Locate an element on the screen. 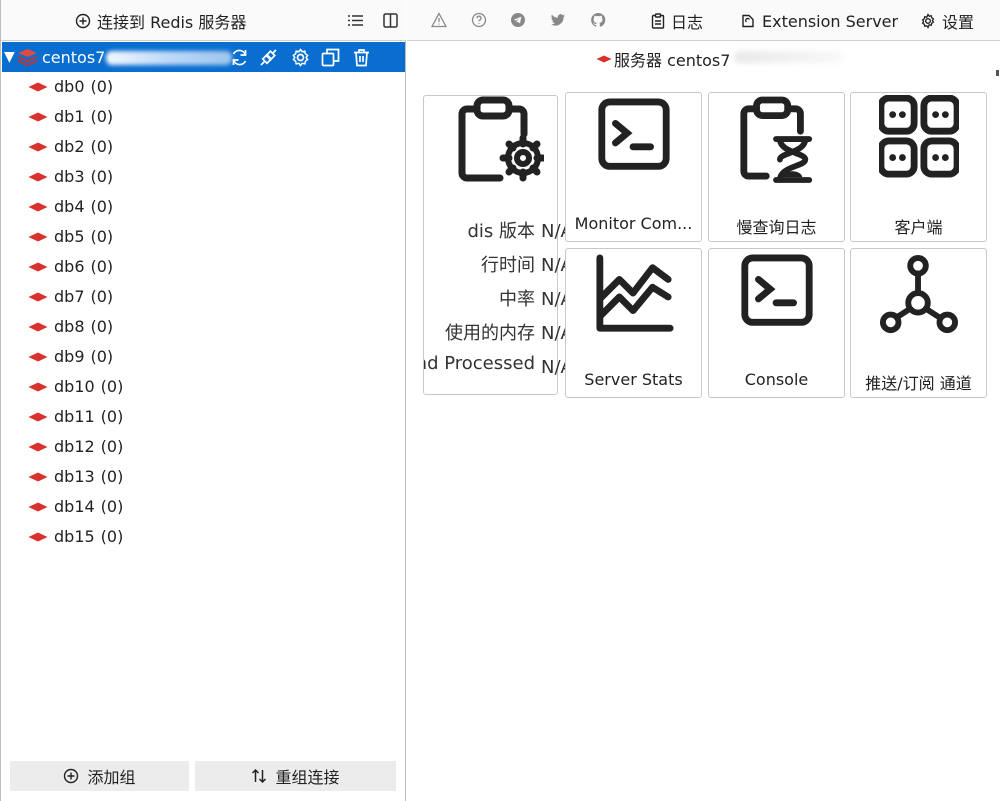  database-item: db9 (0) is located at coordinates (203, 357).